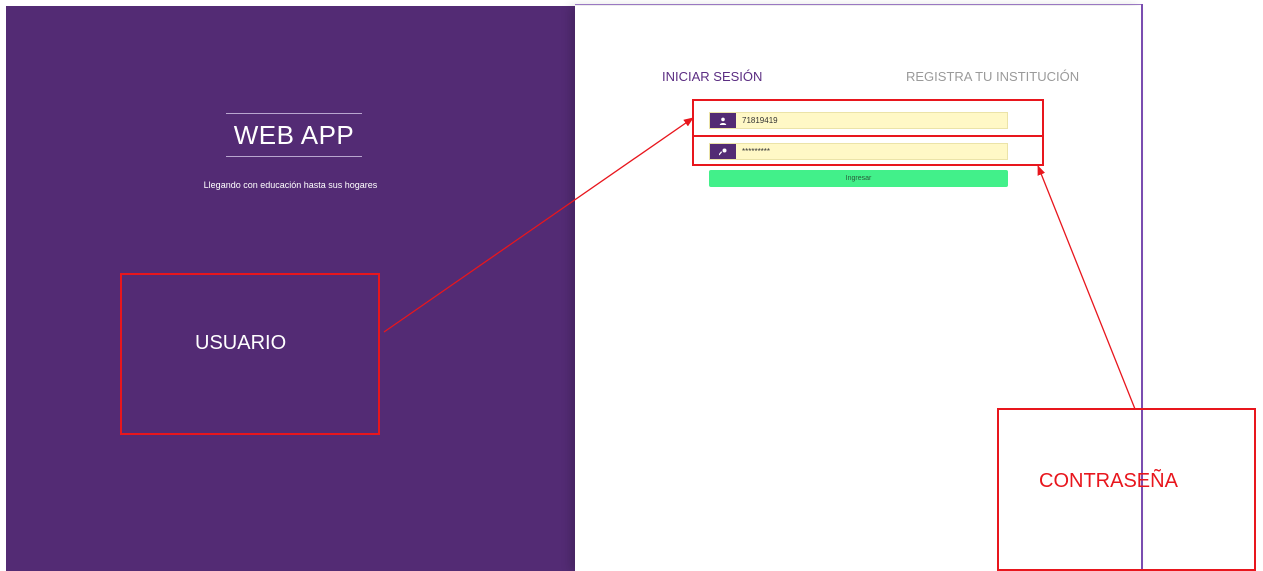 The height and width of the screenshot is (571, 1263). What do you see at coordinates (859, 4) in the screenshot?
I see `window-top-border` at bounding box center [859, 4].